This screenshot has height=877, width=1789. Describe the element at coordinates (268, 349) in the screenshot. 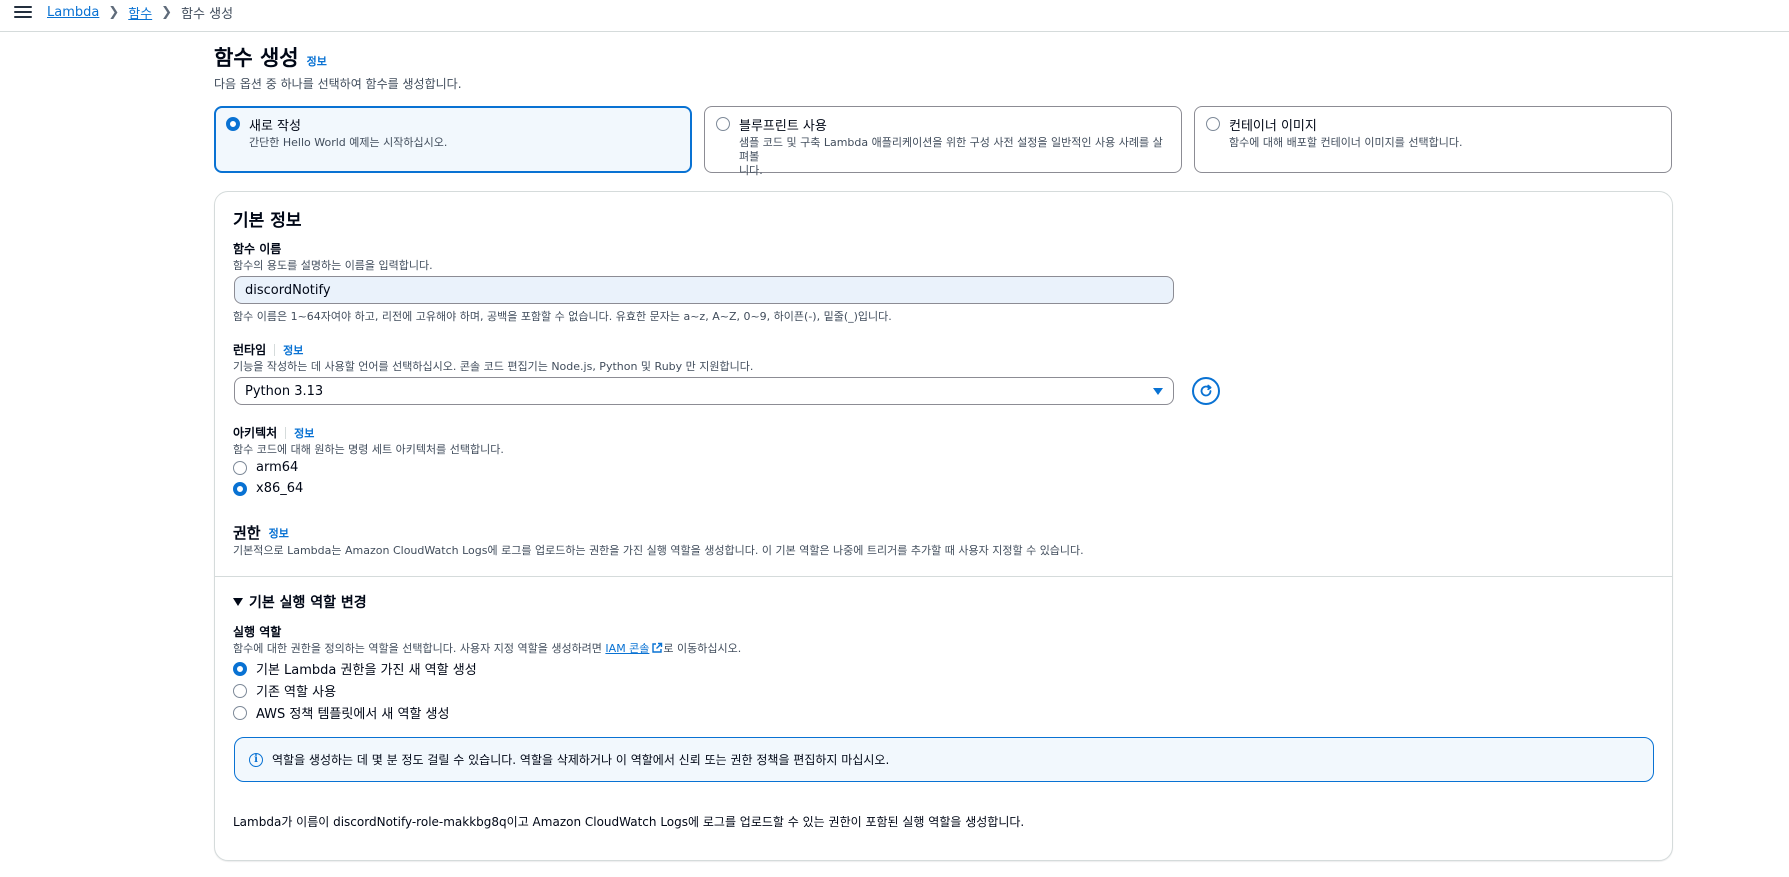

I see `runtime-label: 런타임 정보` at that location.